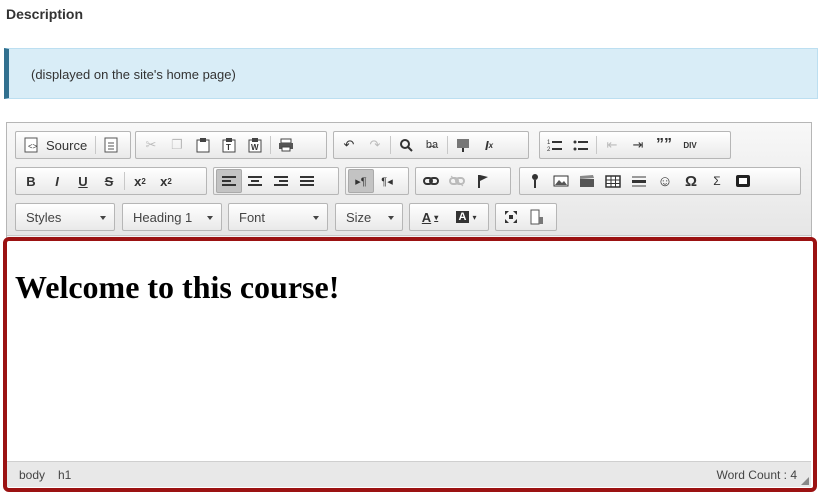  What do you see at coordinates (587, 181) in the screenshot?
I see `media-clapper-icon` at bounding box center [587, 181].